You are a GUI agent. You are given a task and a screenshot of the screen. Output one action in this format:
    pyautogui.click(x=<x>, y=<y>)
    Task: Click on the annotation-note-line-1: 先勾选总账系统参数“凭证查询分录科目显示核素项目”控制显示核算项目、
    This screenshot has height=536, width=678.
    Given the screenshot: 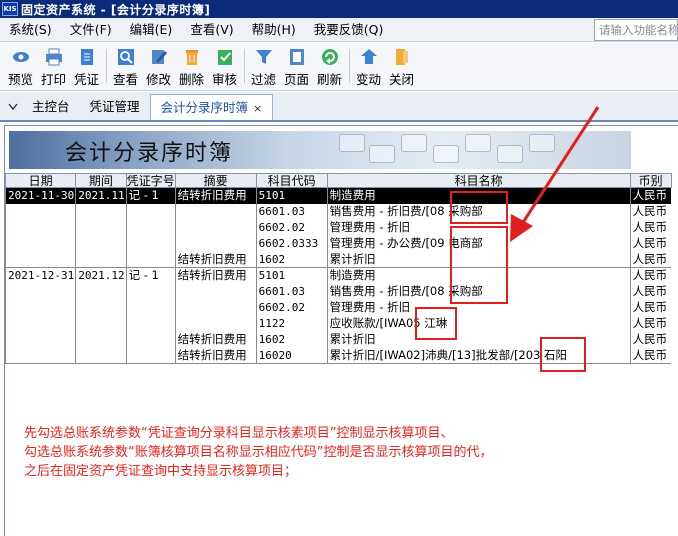 What is the action you would take?
    pyautogui.click(x=239, y=433)
    